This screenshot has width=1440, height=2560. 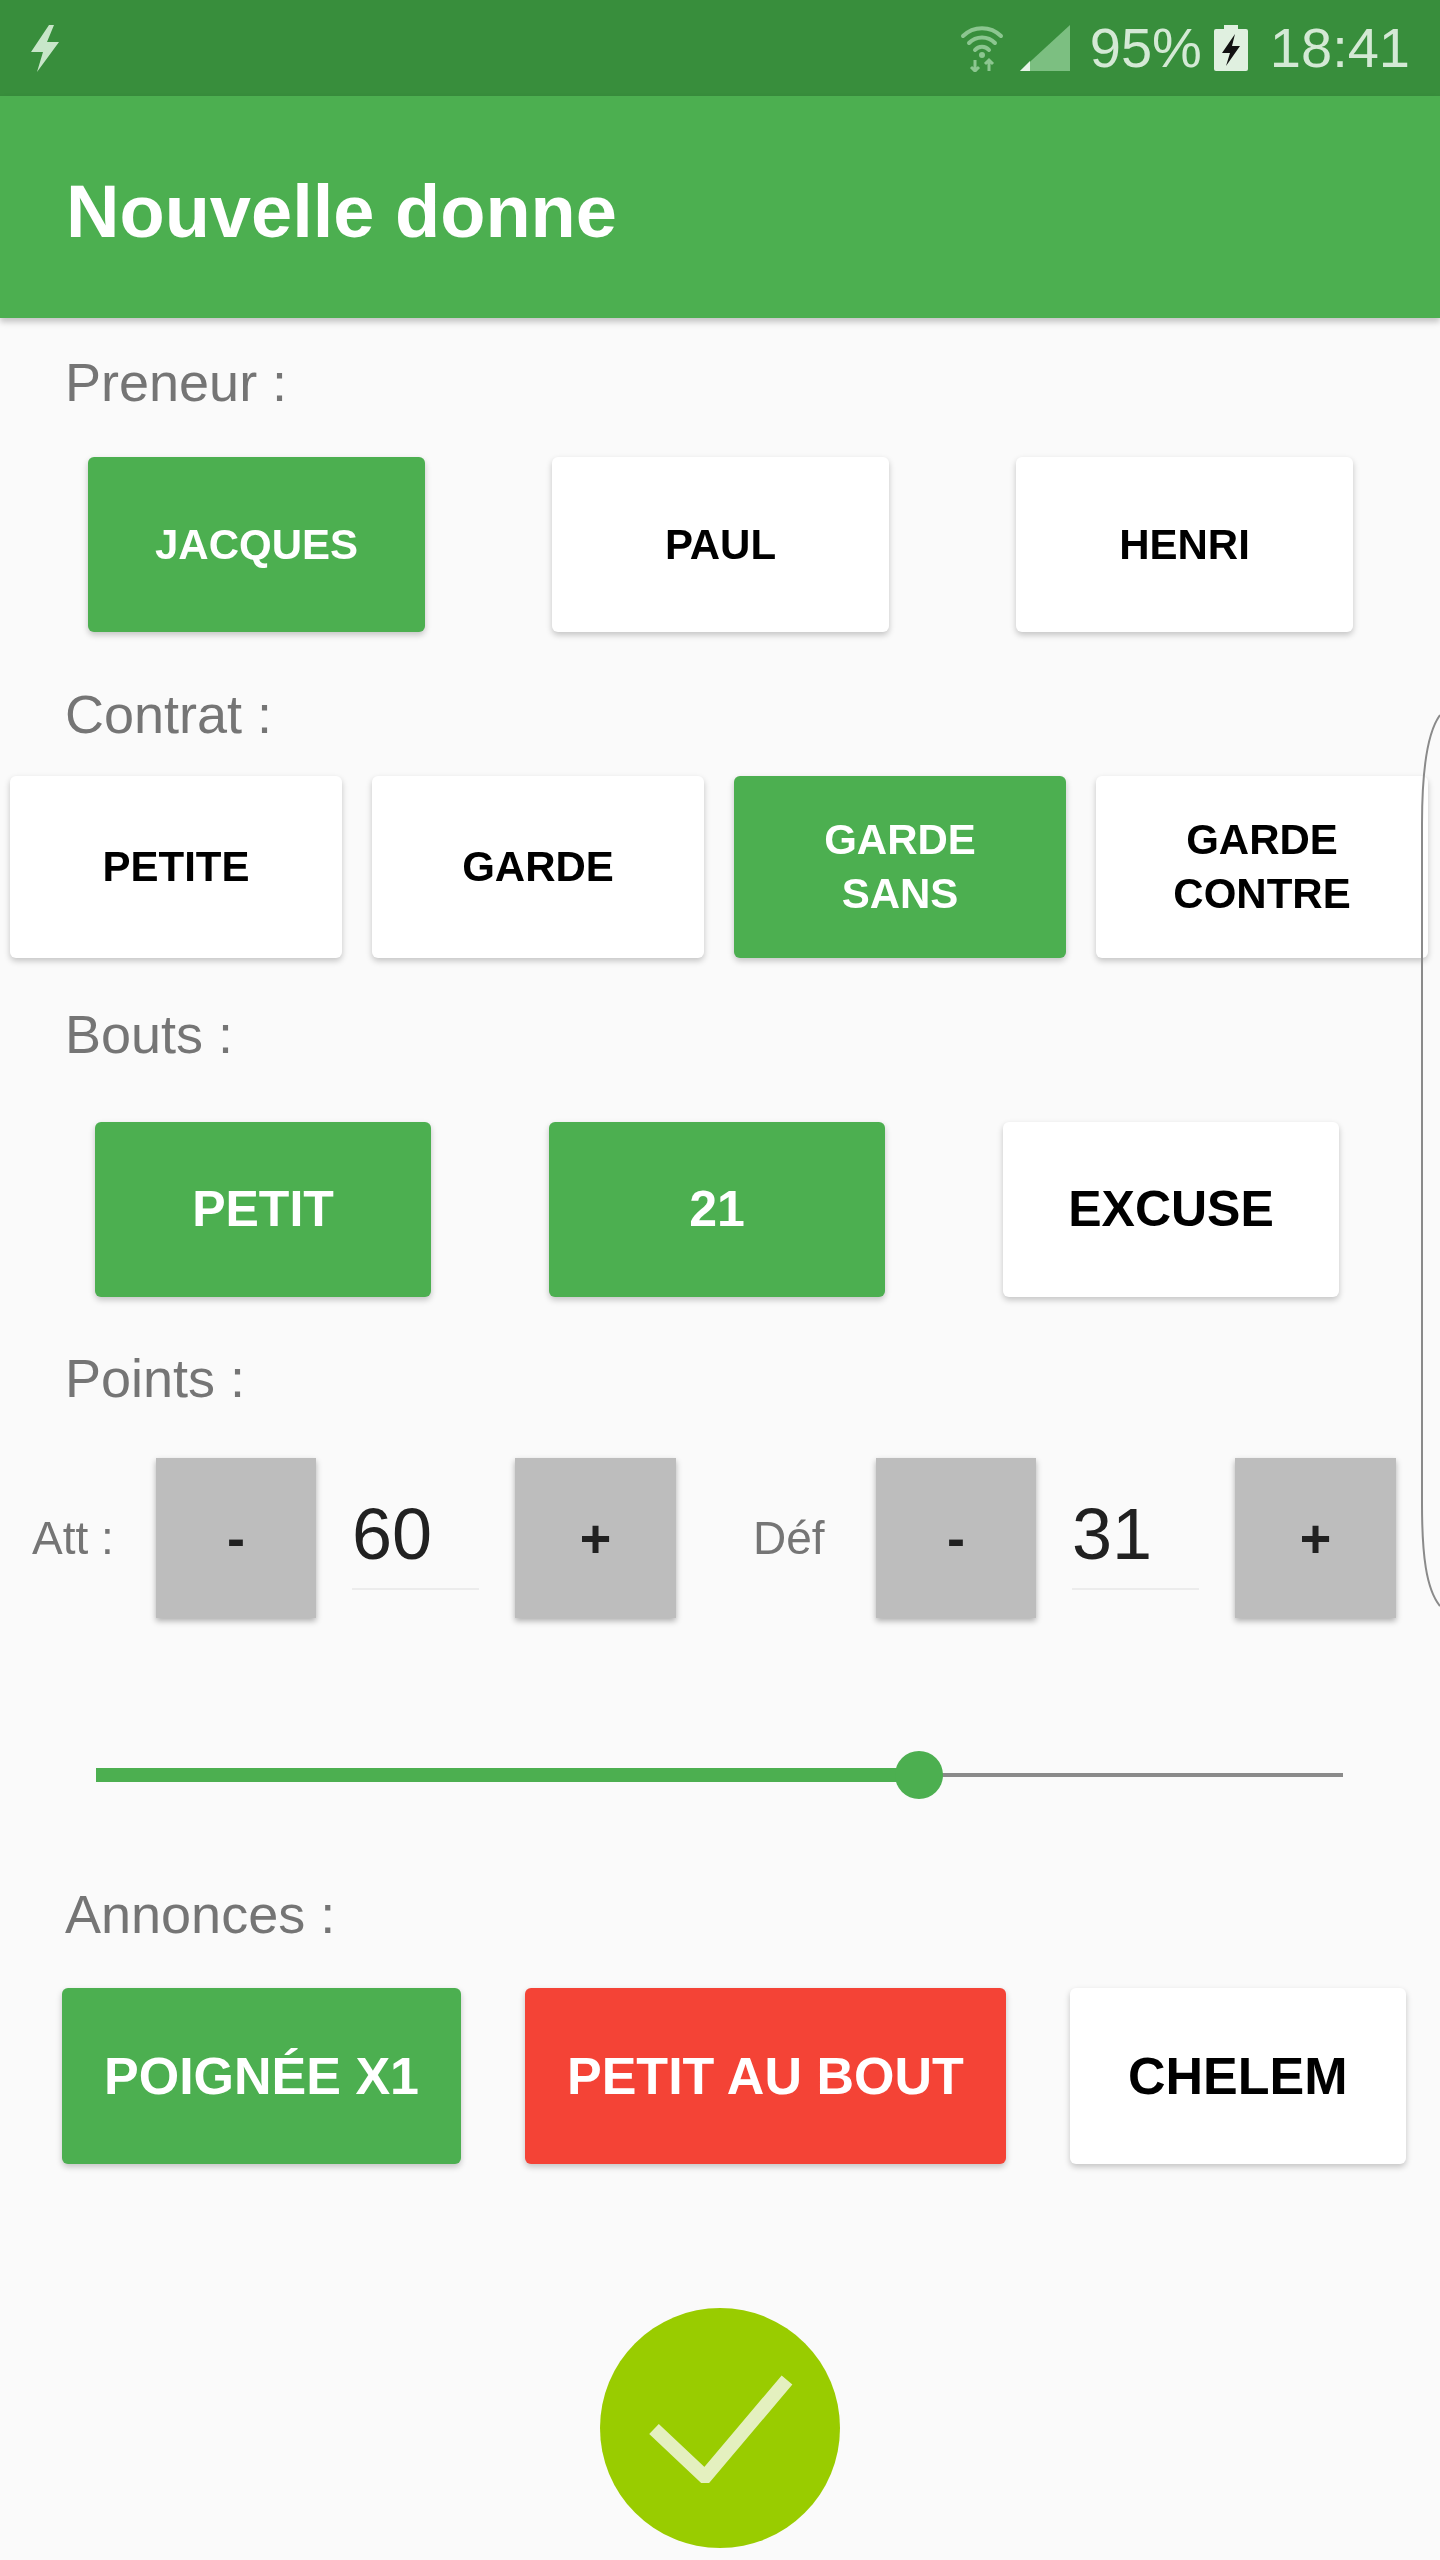 I want to click on player-button: PAUL, so click(x=720, y=544).